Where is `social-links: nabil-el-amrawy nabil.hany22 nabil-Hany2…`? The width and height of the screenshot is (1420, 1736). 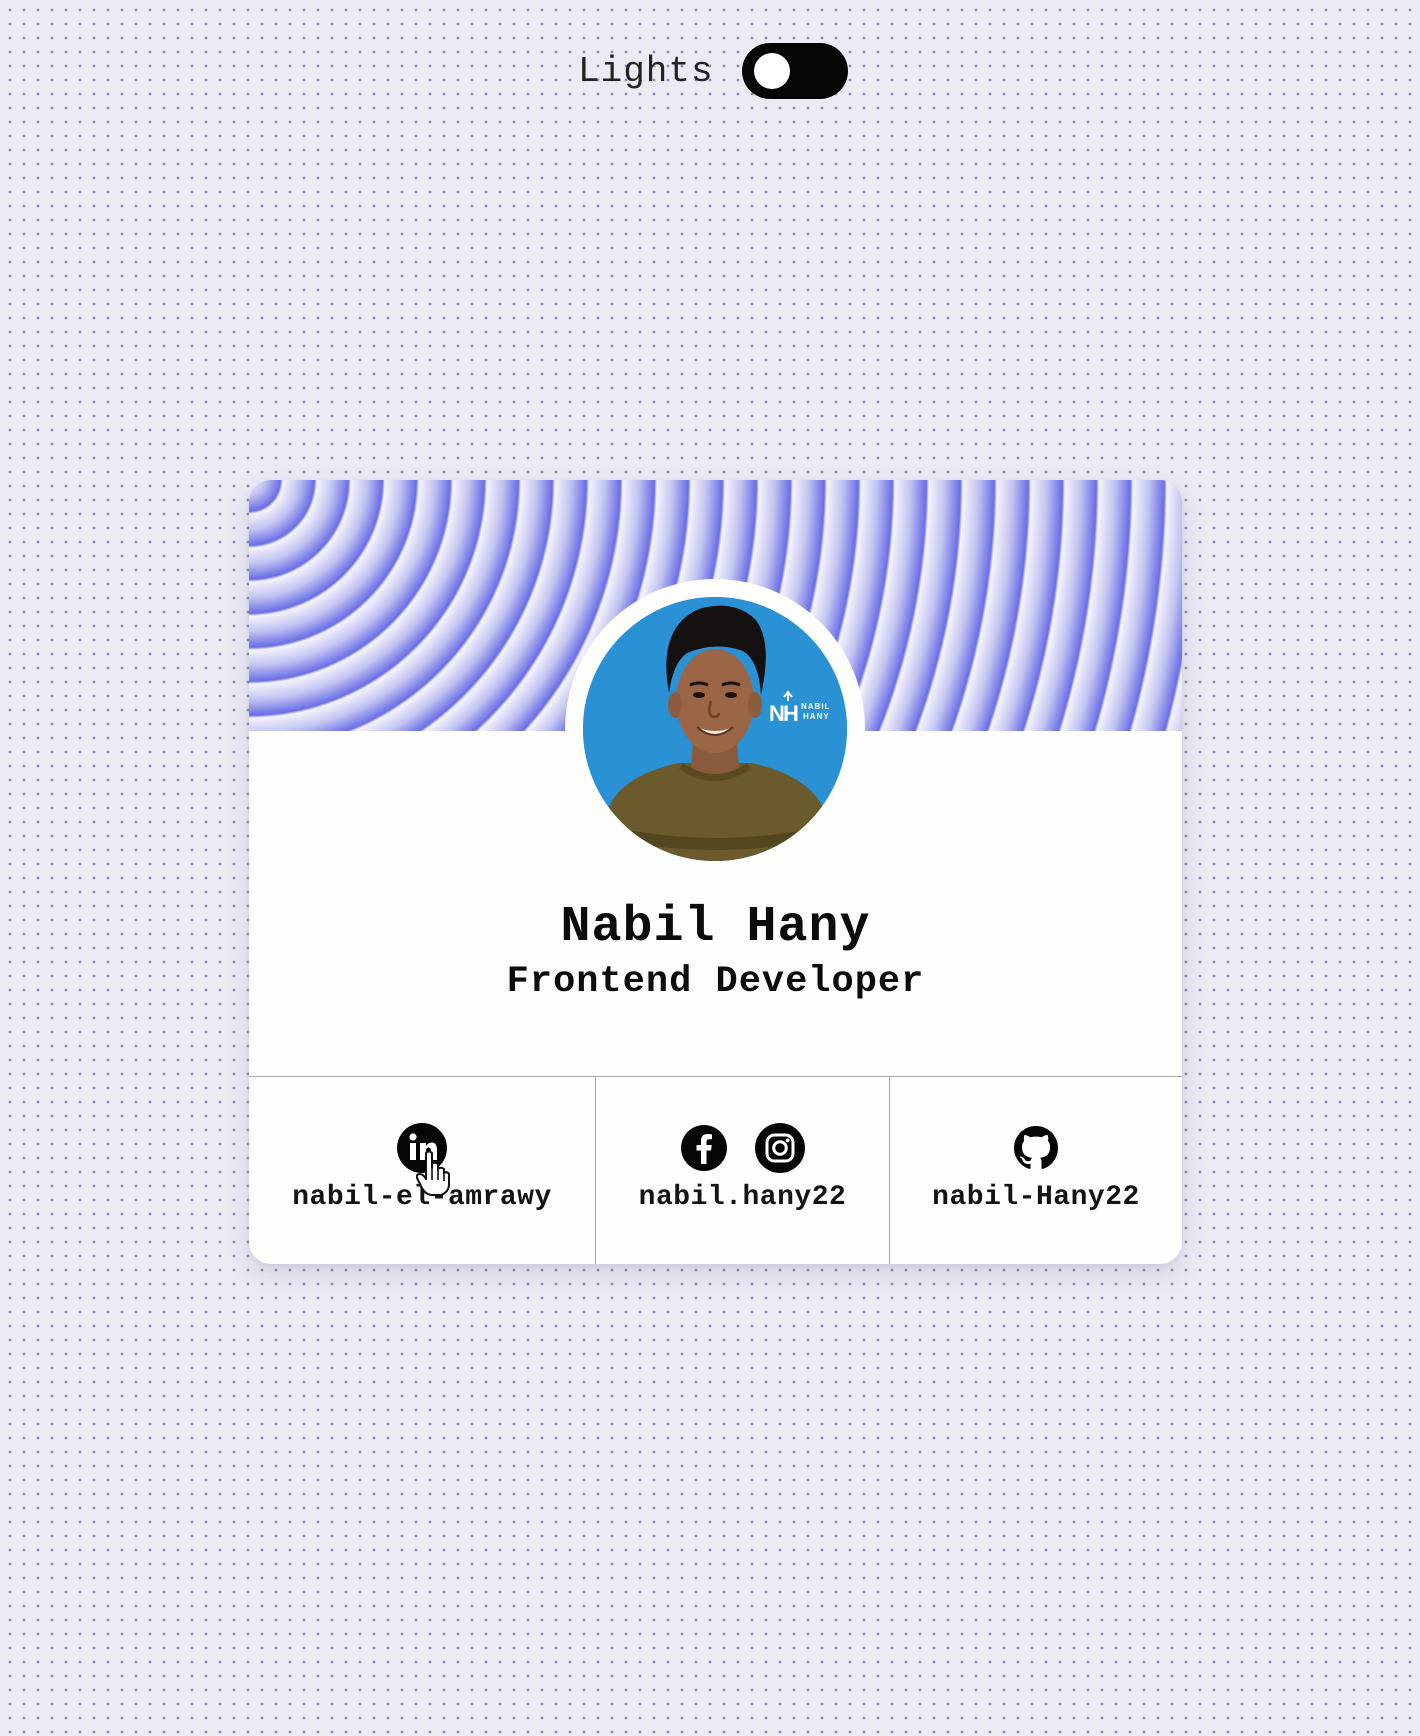 social-links: nabil-el-amrawy nabil.hany22 nabil-Hany2… is located at coordinates (715, 1170).